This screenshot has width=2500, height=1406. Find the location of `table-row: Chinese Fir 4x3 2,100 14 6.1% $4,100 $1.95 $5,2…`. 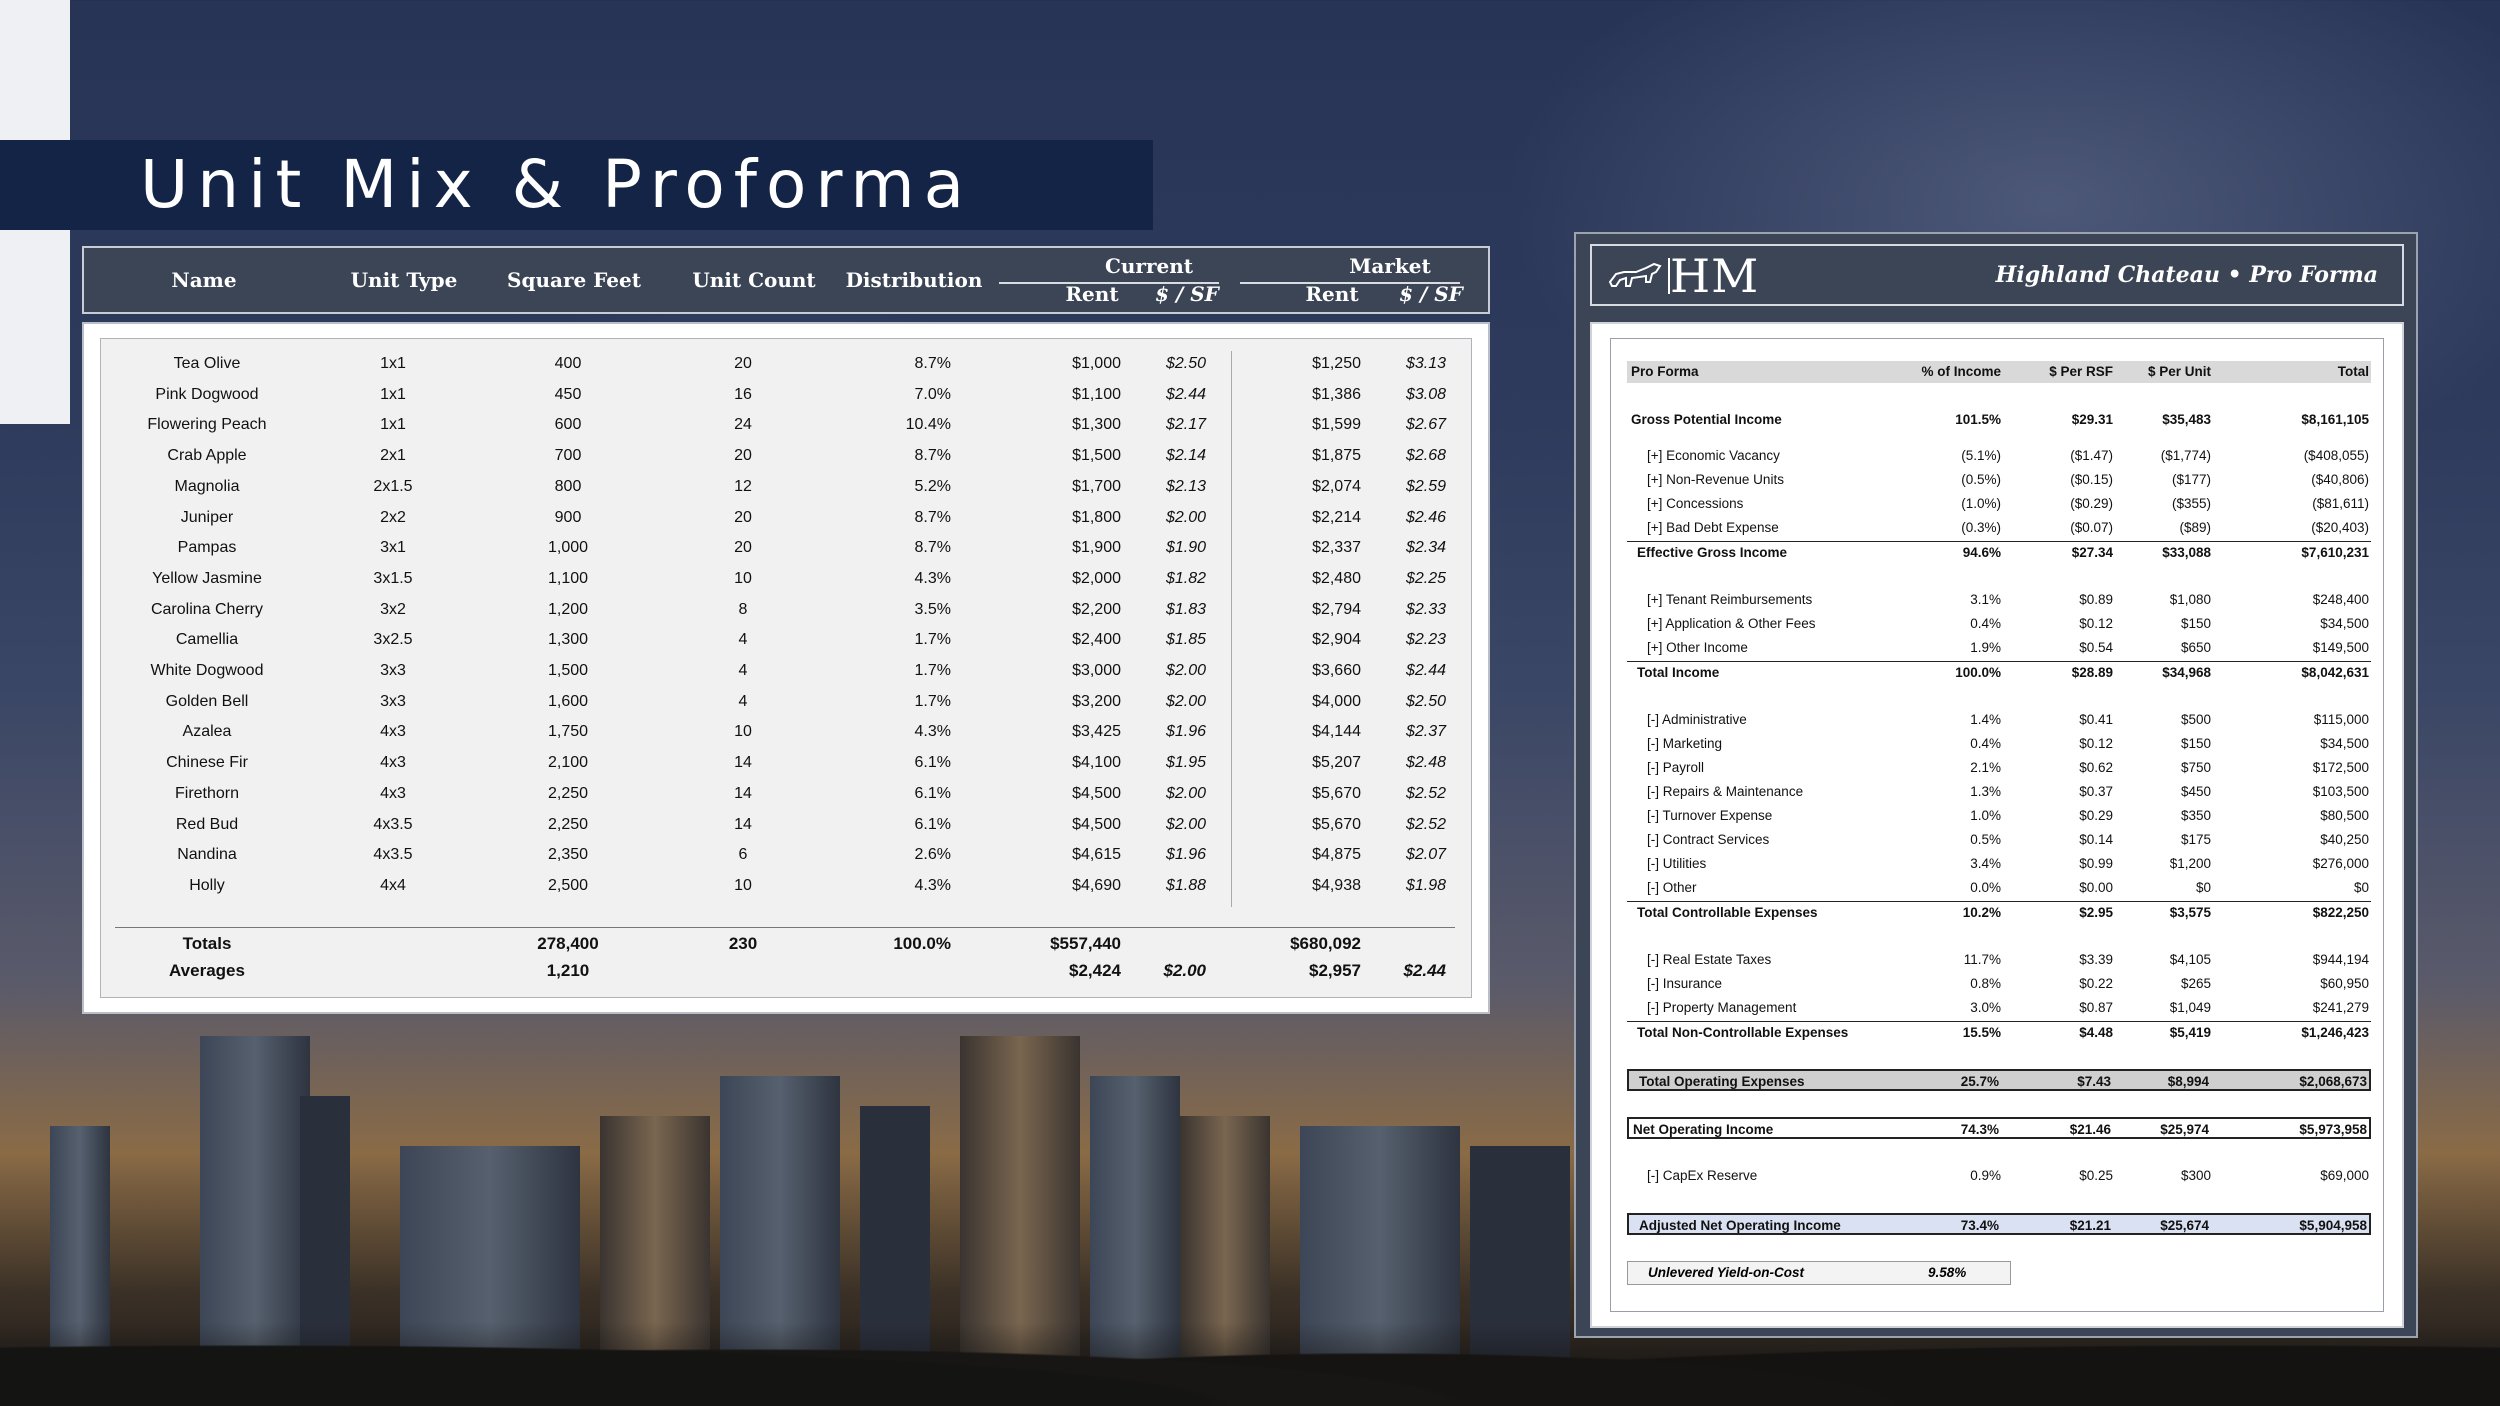

table-row: Chinese Fir 4x3 2,100 14 6.1% $4,100 $1.95 $5,2… is located at coordinates (786, 763).